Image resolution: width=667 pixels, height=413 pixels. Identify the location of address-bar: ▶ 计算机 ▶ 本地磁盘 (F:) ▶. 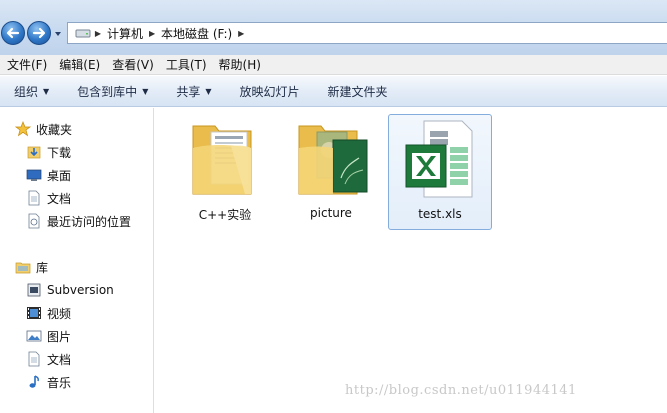
(367, 33).